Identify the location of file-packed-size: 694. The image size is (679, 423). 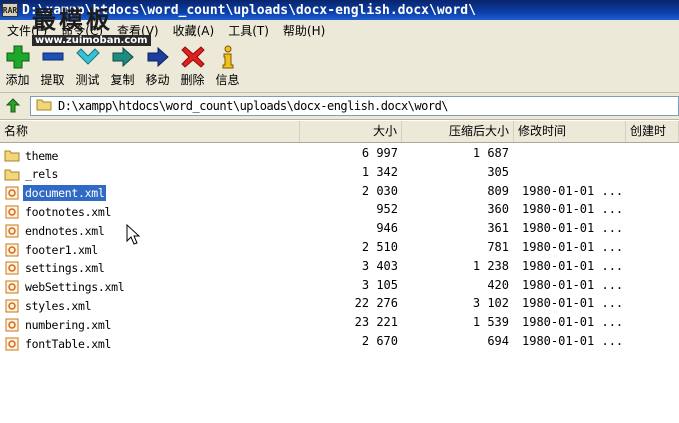
(498, 341).